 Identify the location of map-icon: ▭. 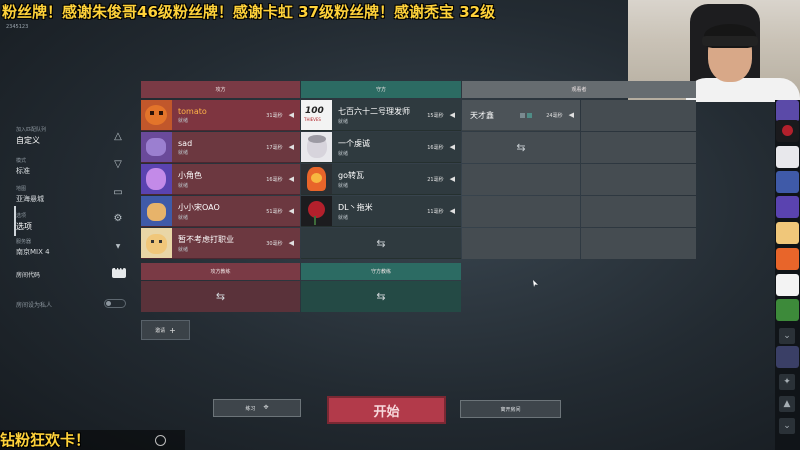
(118, 192).